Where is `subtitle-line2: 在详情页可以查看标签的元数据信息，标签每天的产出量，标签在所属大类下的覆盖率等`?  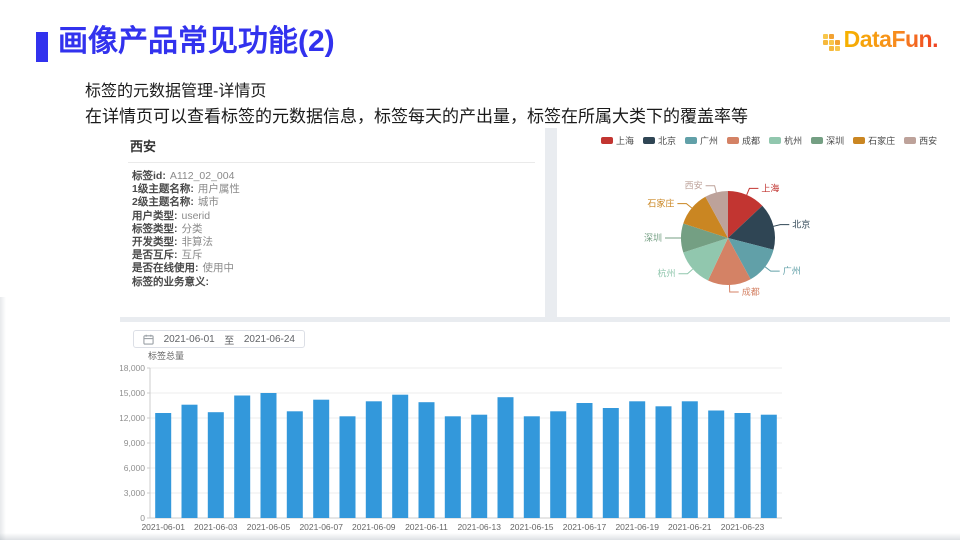
subtitle-line2: 在详情页可以查看标签的元数据信息，标签每天的产出量，标签在所属大类下的覆盖率等 is located at coordinates (416, 116).